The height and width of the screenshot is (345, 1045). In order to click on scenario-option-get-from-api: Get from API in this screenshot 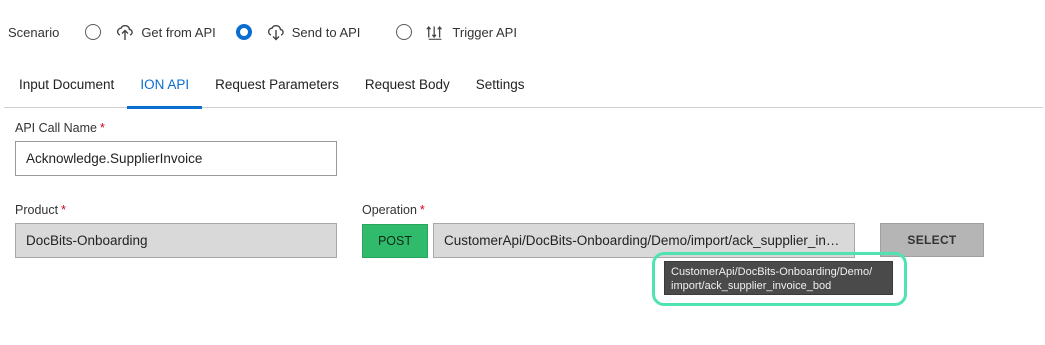, I will do `click(153, 32)`.